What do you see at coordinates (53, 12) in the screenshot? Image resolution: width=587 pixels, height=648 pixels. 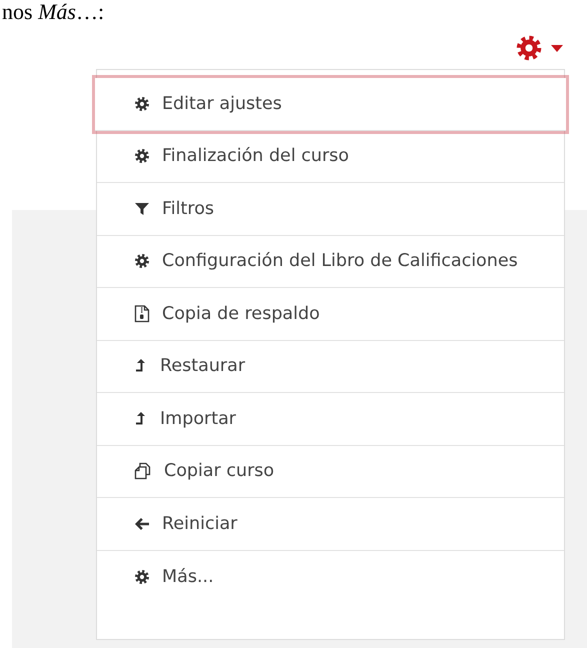 I see `intro-text: nos Más…:` at bounding box center [53, 12].